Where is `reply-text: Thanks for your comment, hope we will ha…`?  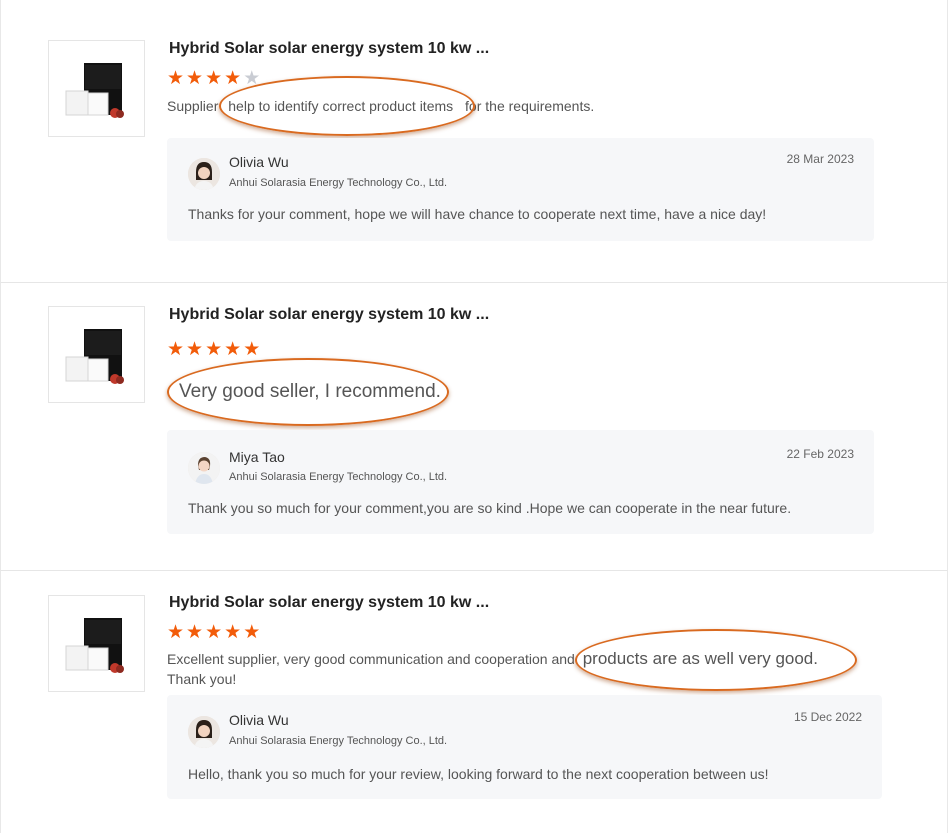 reply-text: Thanks for your comment, hope we will ha… is located at coordinates (477, 214).